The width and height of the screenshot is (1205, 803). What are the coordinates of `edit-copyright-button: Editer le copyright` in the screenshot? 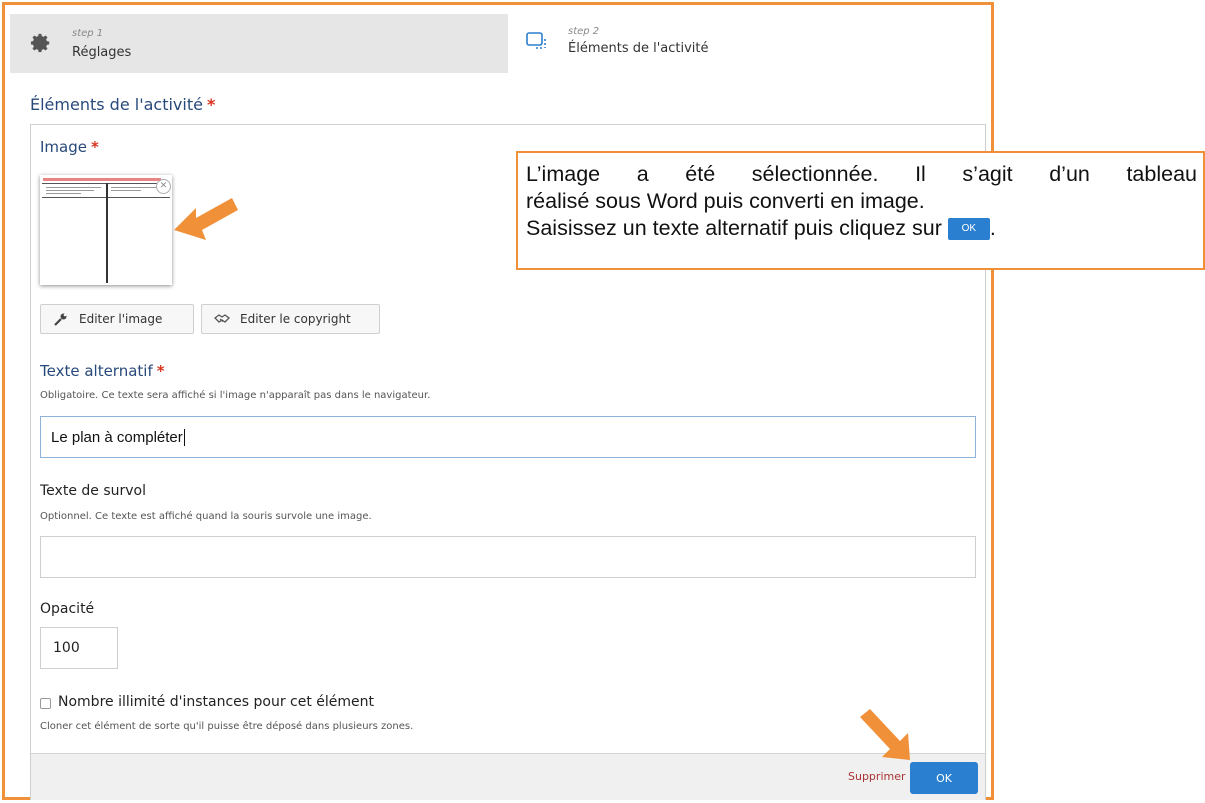 It's located at (290, 319).